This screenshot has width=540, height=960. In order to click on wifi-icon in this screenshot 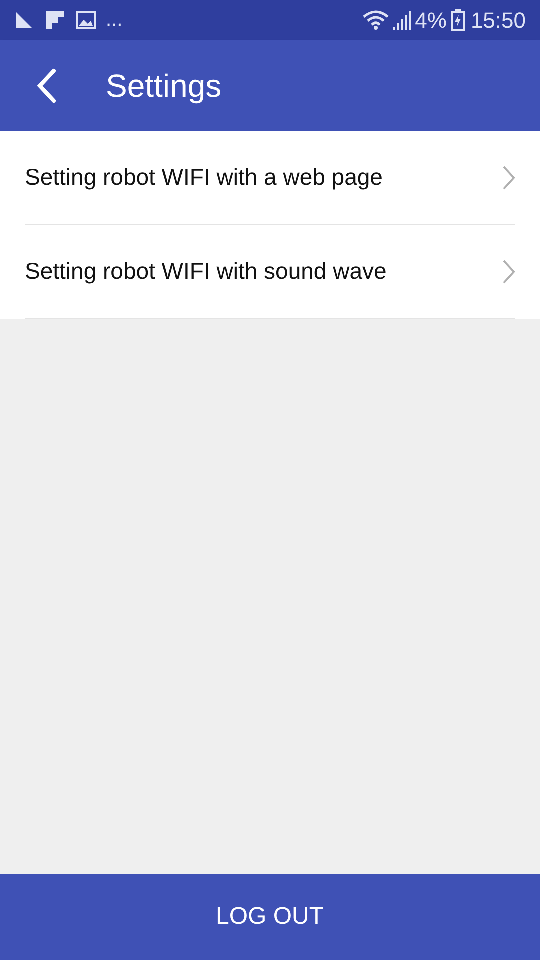, I will do `click(376, 20)`.